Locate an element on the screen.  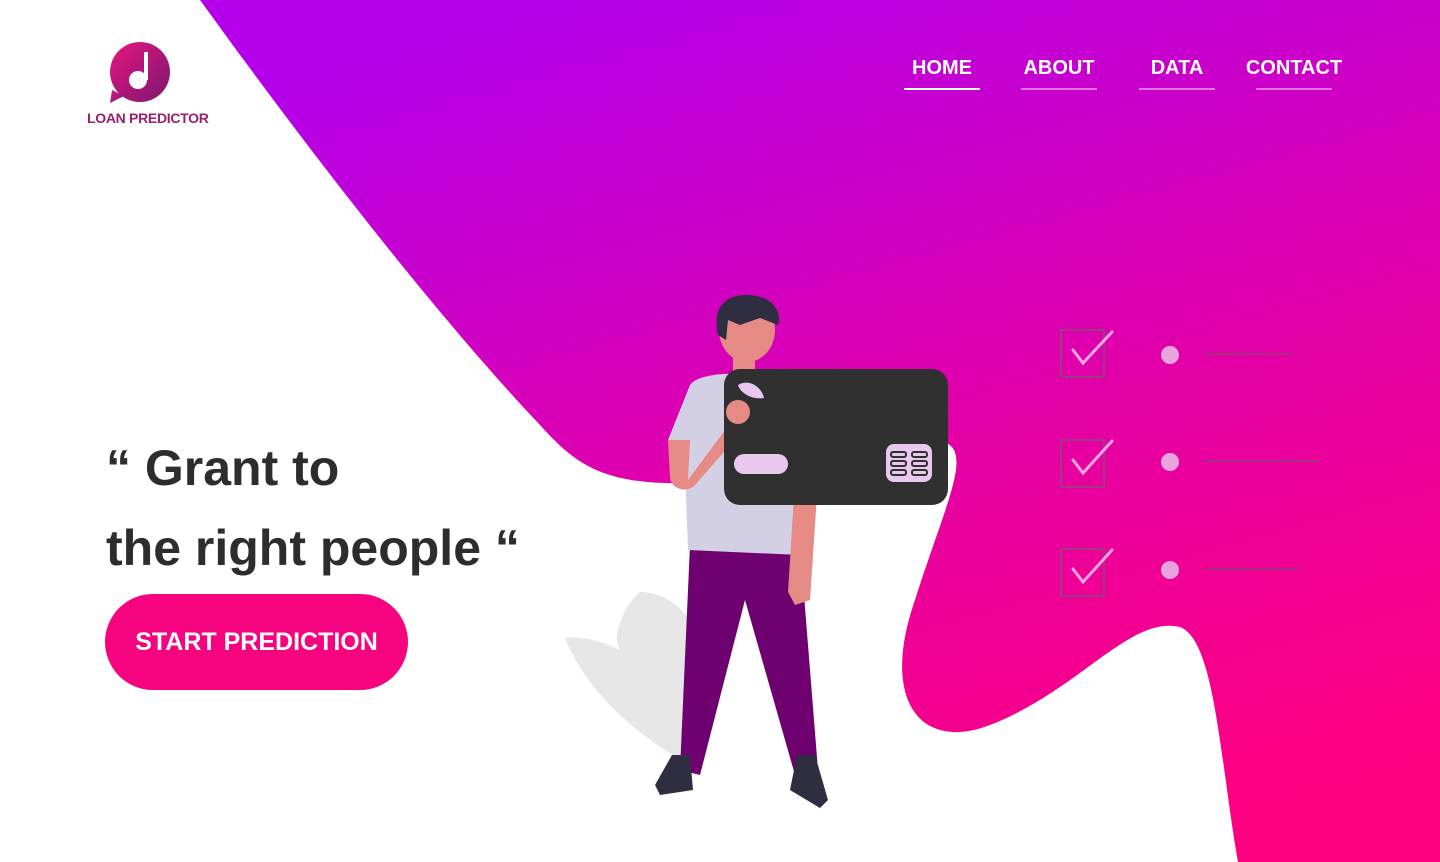
nav-contact-label: CONTACT is located at coordinates (1294, 68).